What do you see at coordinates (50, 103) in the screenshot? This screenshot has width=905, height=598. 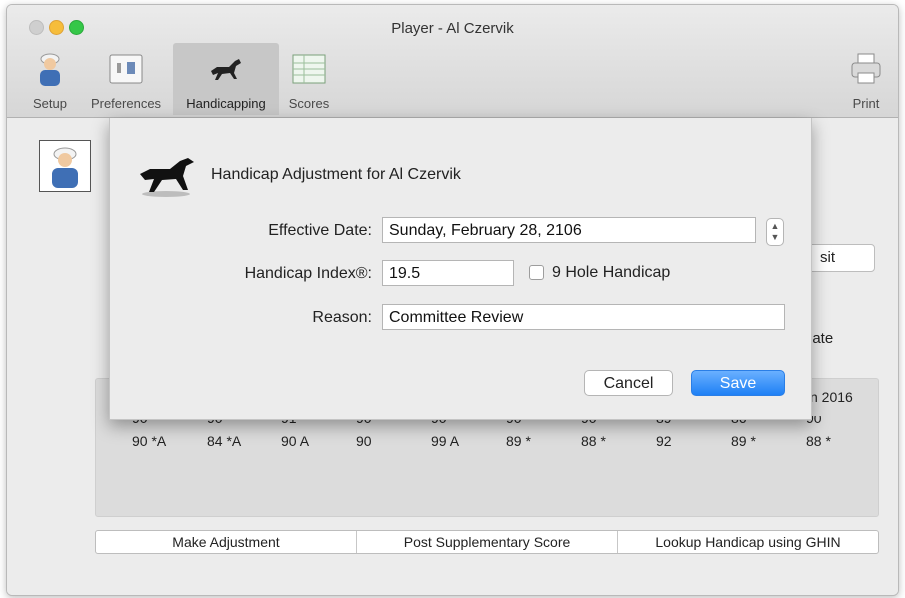 I see `toolbar-setup-label: Setup` at bounding box center [50, 103].